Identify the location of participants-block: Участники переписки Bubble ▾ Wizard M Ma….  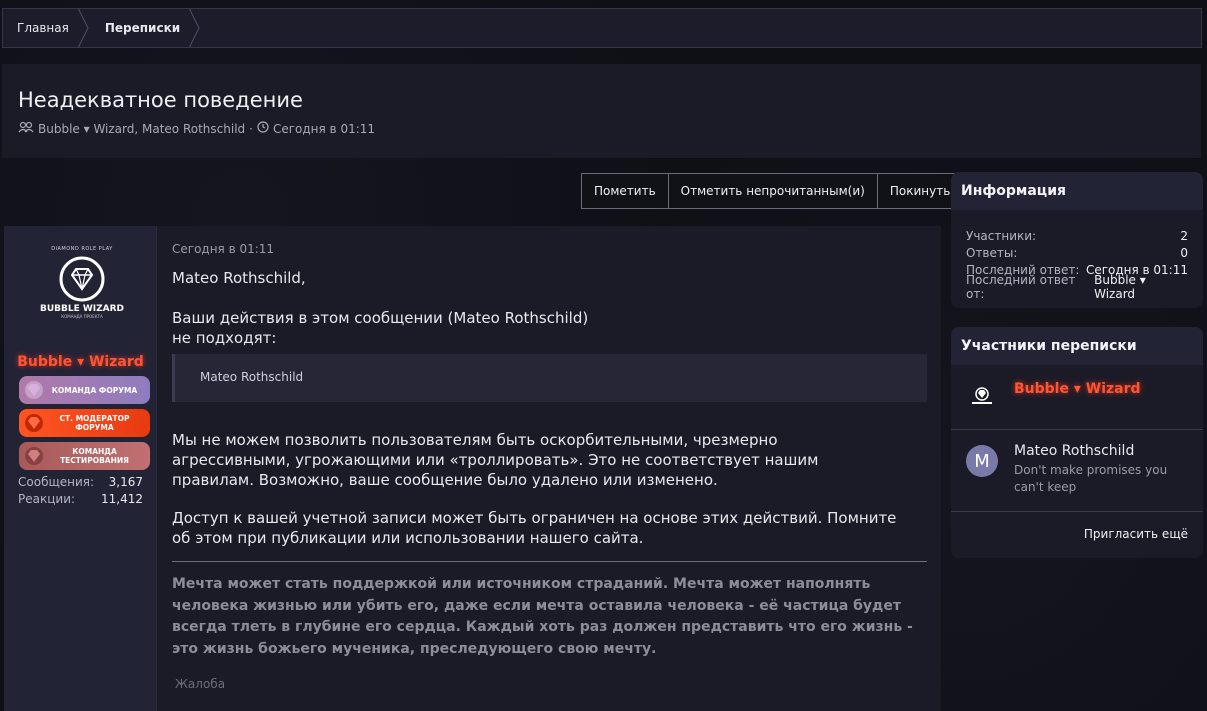
(1077, 442).